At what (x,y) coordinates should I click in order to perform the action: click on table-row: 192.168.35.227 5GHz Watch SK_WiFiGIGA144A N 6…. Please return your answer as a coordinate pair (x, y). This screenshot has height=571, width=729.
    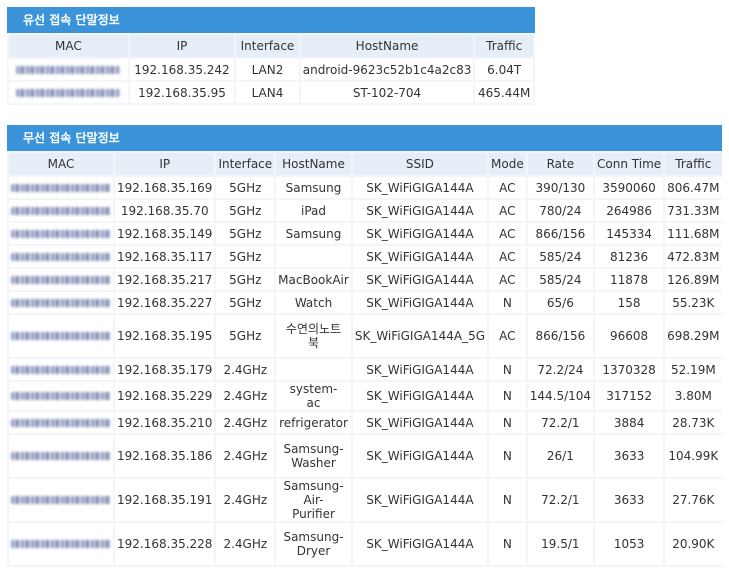
    Looking at the image, I should click on (365, 302).